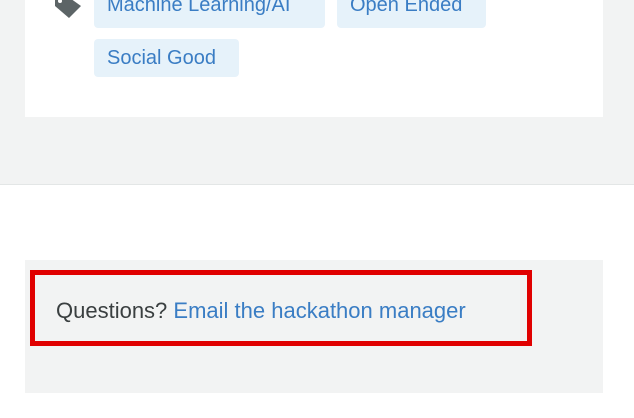  I want to click on questions-label: Questions?, so click(112, 310).